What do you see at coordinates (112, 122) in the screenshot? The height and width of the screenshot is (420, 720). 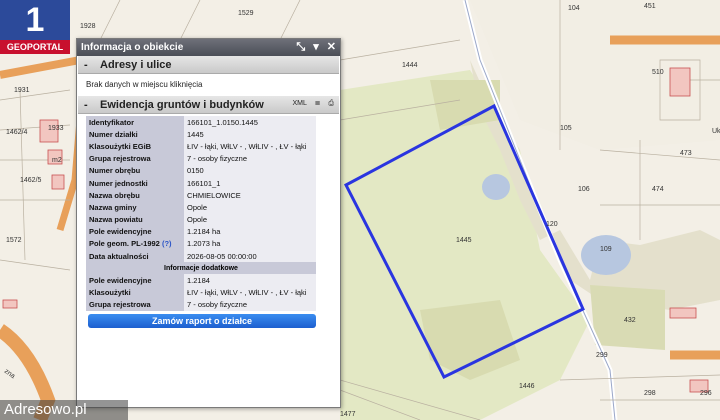 I see `attribute-key-text: Identyfikator` at bounding box center [112, 122].